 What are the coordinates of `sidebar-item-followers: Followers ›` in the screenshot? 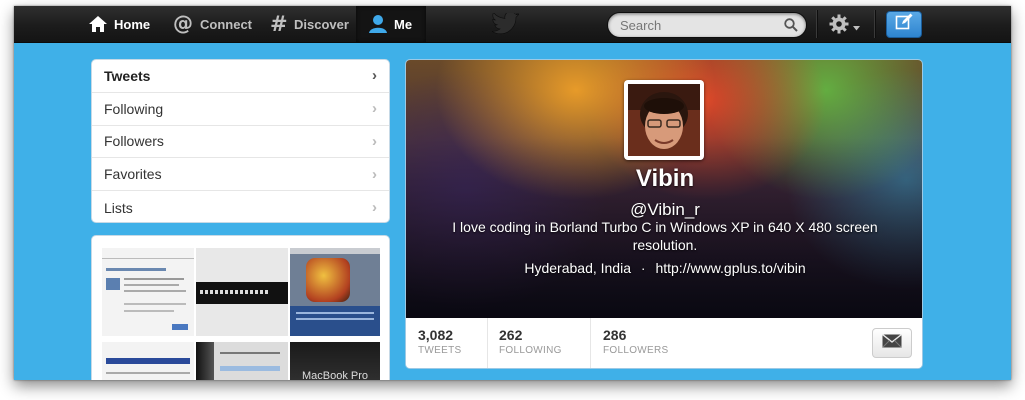 It's located at (240, 142).